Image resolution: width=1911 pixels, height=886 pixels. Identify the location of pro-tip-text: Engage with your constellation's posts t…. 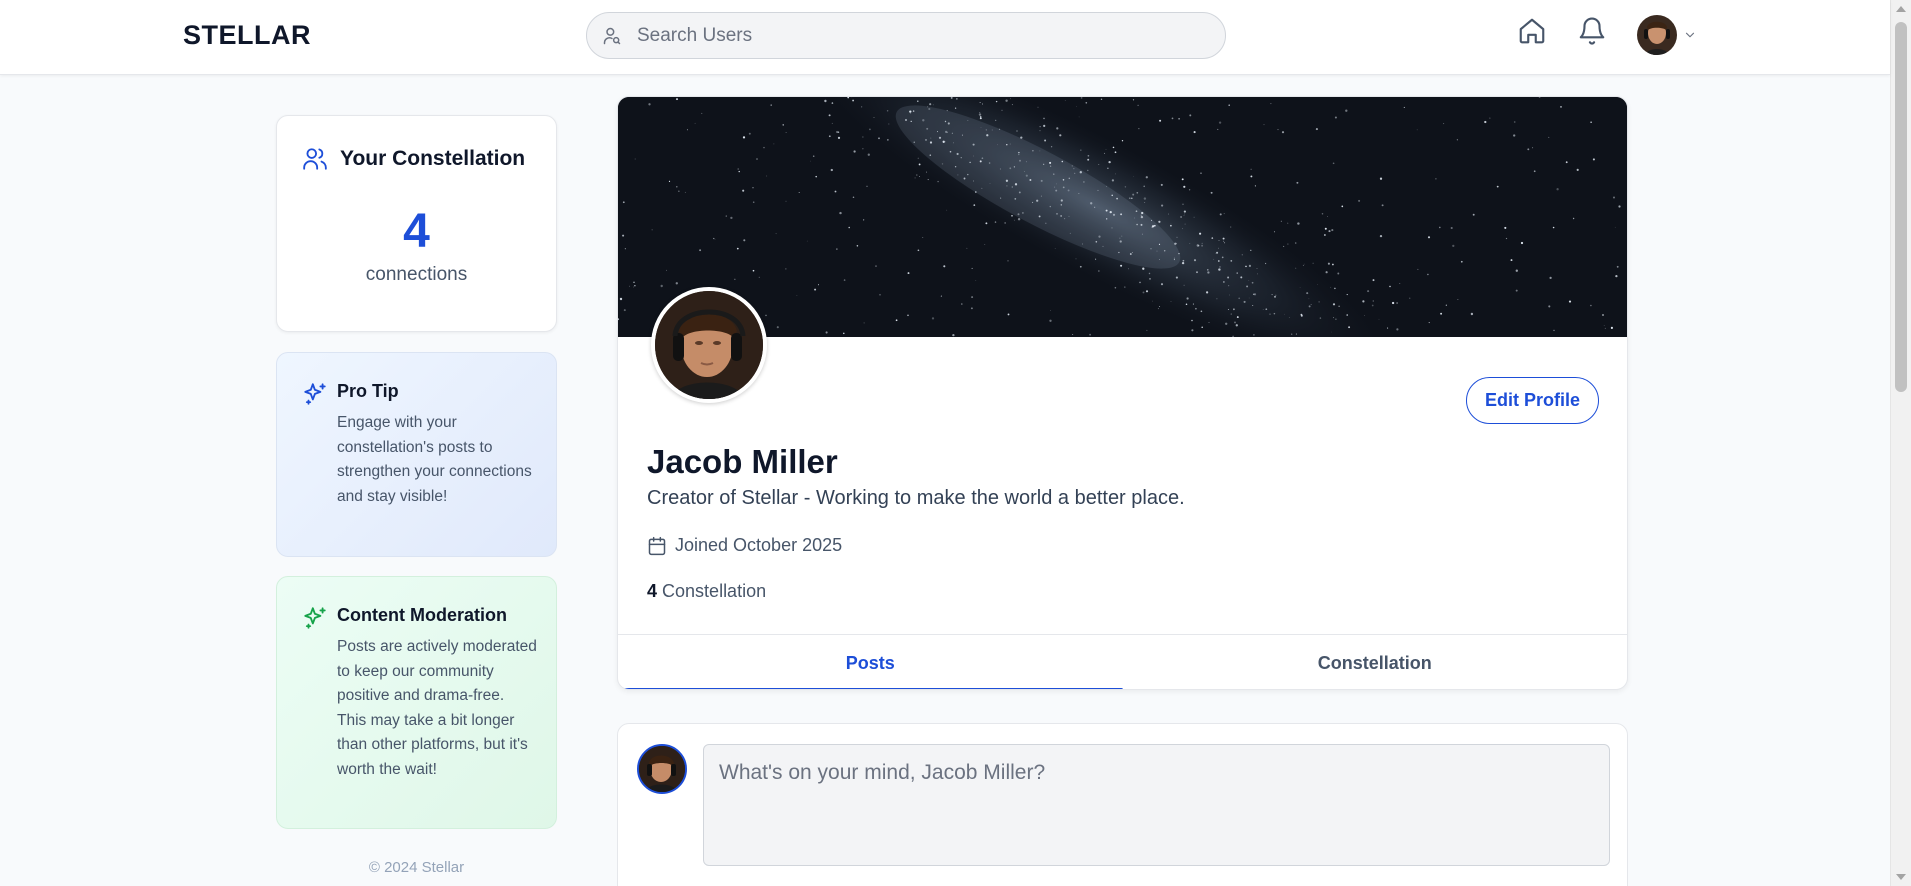
(434, 459).